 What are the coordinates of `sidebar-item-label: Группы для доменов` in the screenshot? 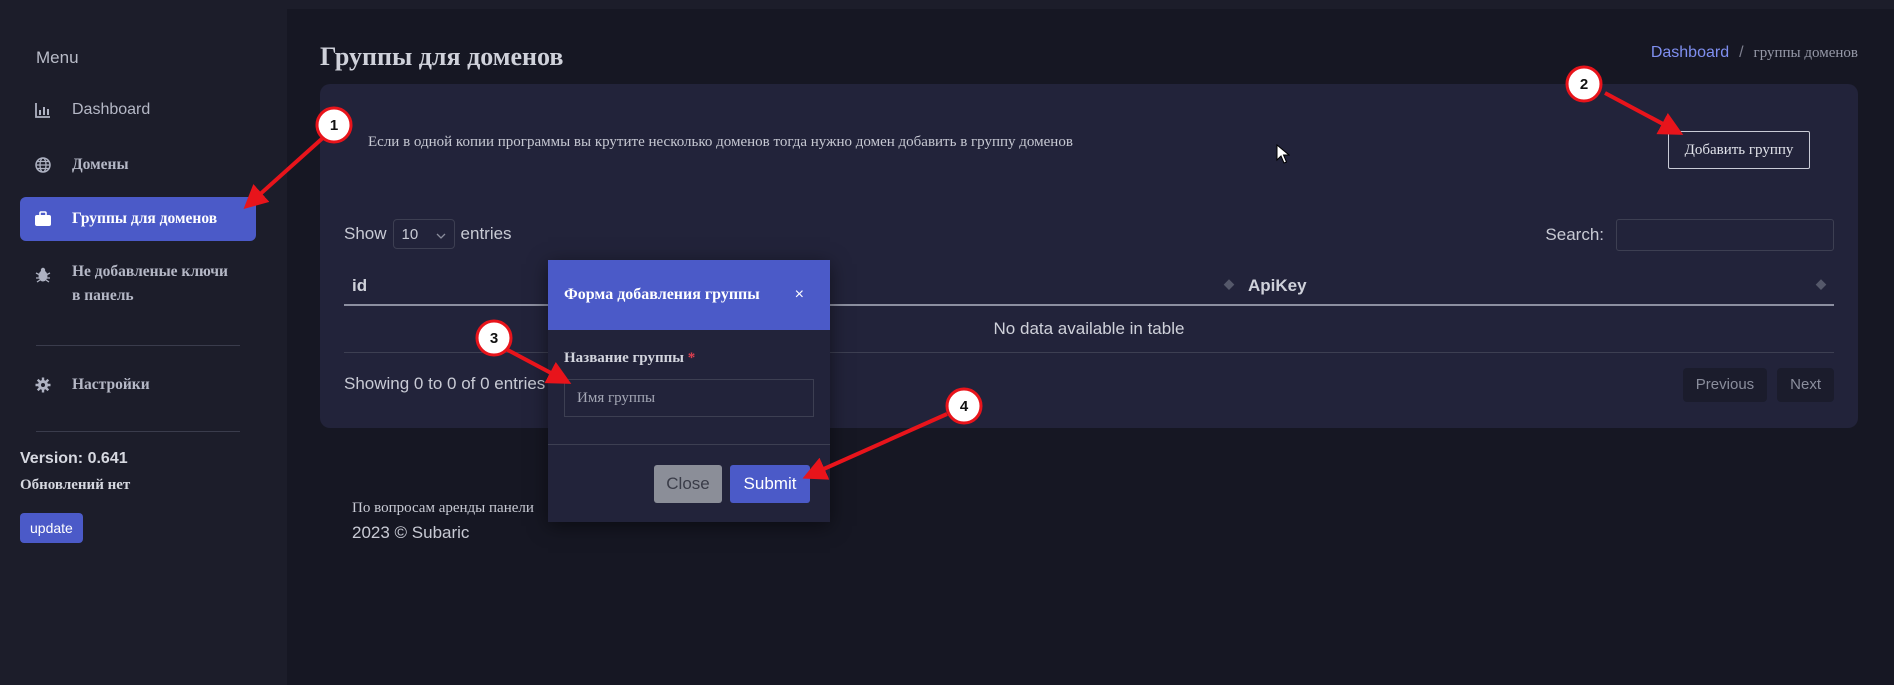 It's located at (145, 218).